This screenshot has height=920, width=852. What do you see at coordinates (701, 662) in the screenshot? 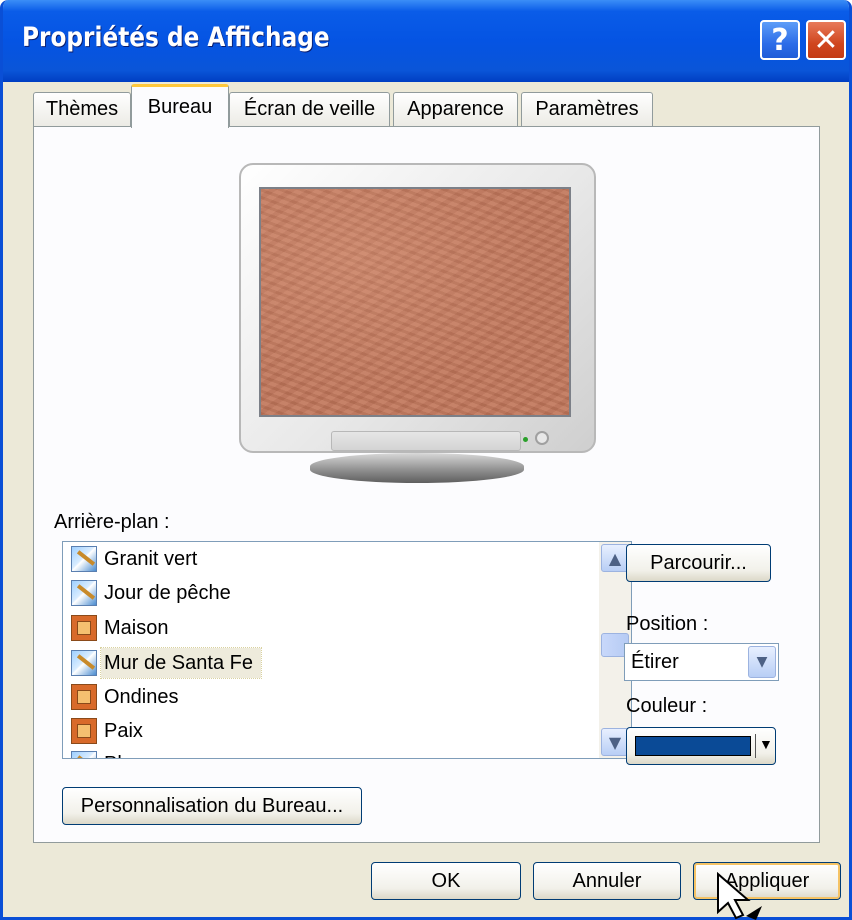
I see `position-select: Étirer ▼` at bounding box center [701, 662].